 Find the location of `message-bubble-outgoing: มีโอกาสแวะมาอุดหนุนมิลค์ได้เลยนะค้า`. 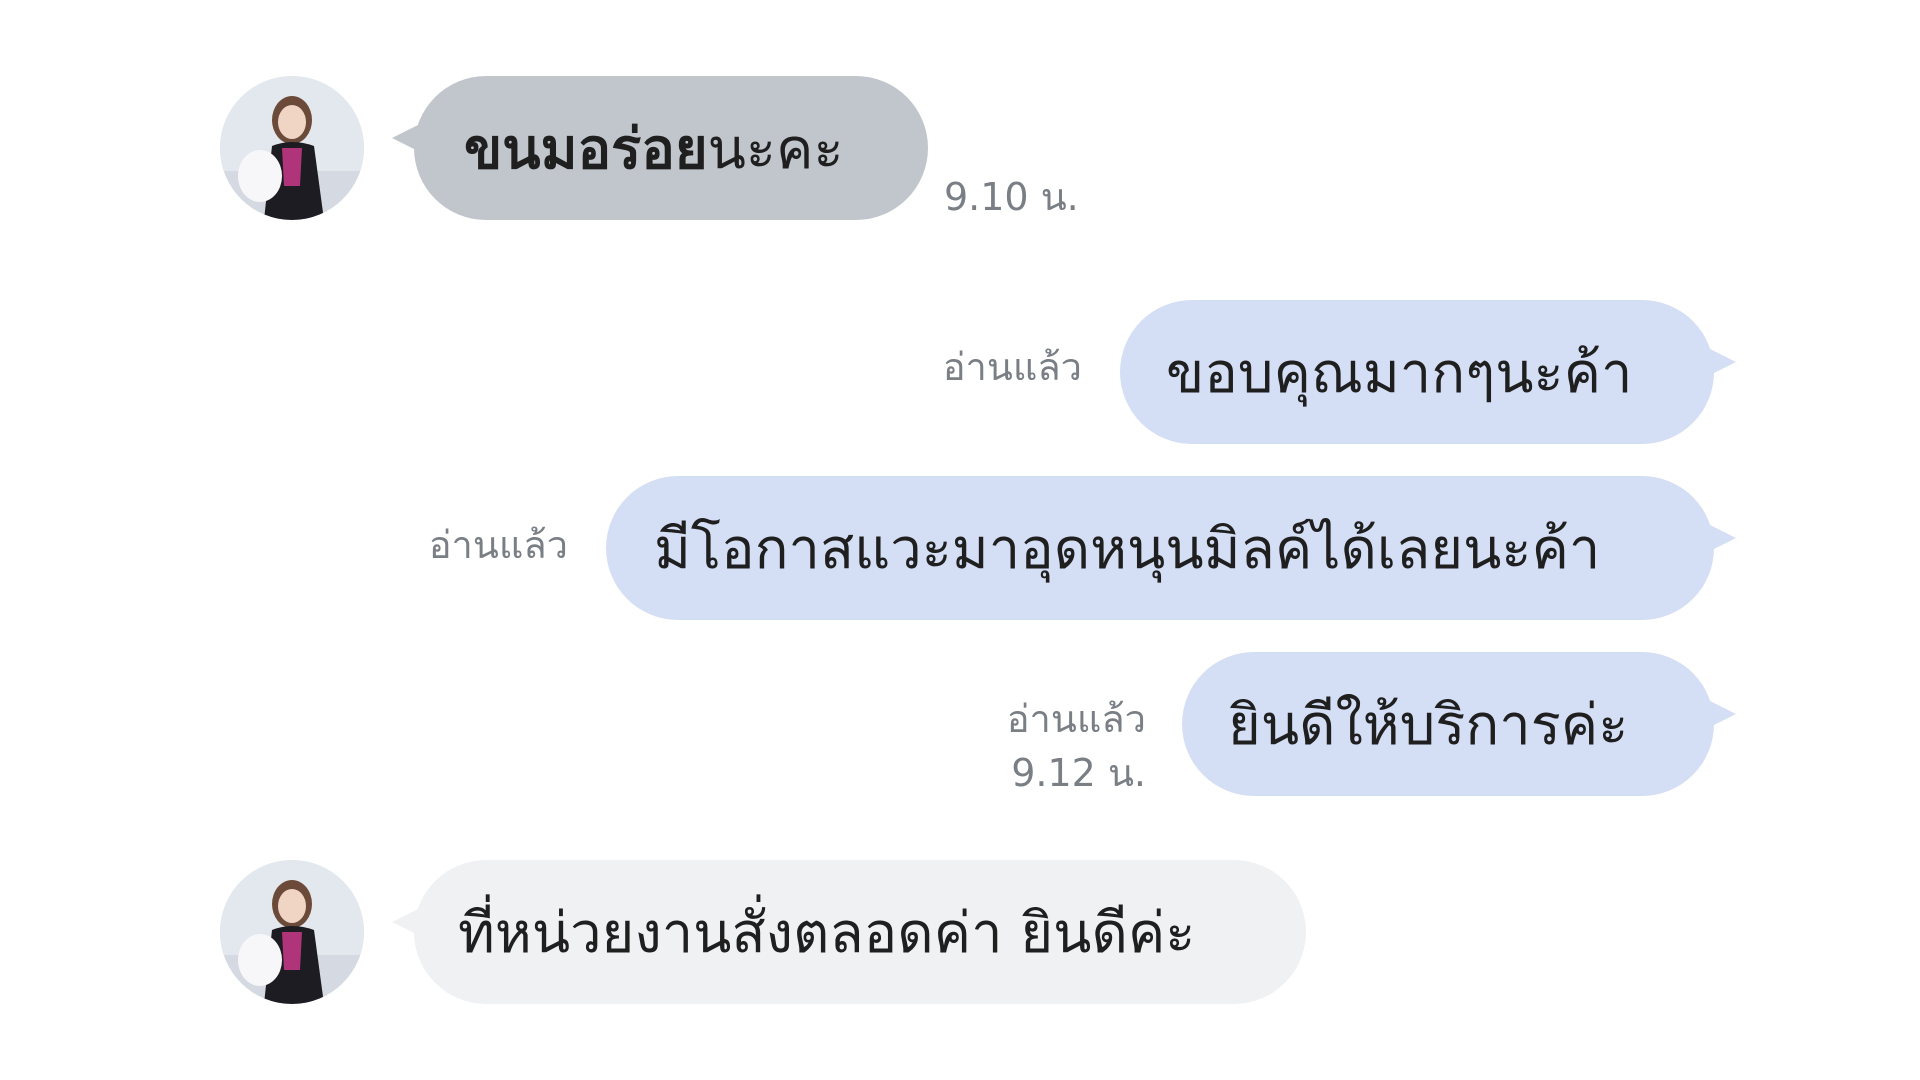

message-bubble-outgoing: มีโอกาสแวะมาอุดหนุนมิลค์ได้เลยนะค้า is located at coordinates (1171, 548).